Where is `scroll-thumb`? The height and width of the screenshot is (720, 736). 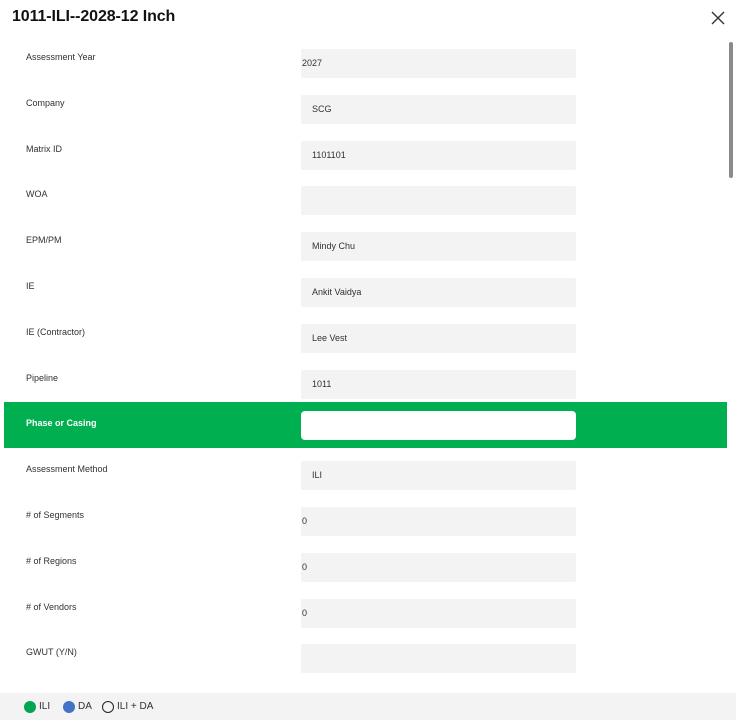
scroll-thumb is located at coordinates (731, 110).